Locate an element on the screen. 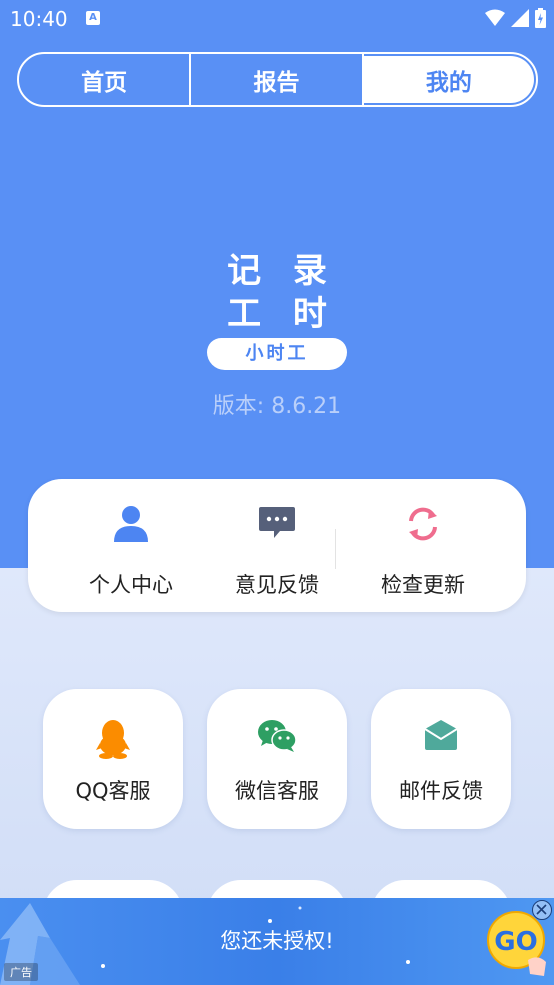 The width and height of the screenshot is (554, 985). divider is located at coordinates (335, 549).